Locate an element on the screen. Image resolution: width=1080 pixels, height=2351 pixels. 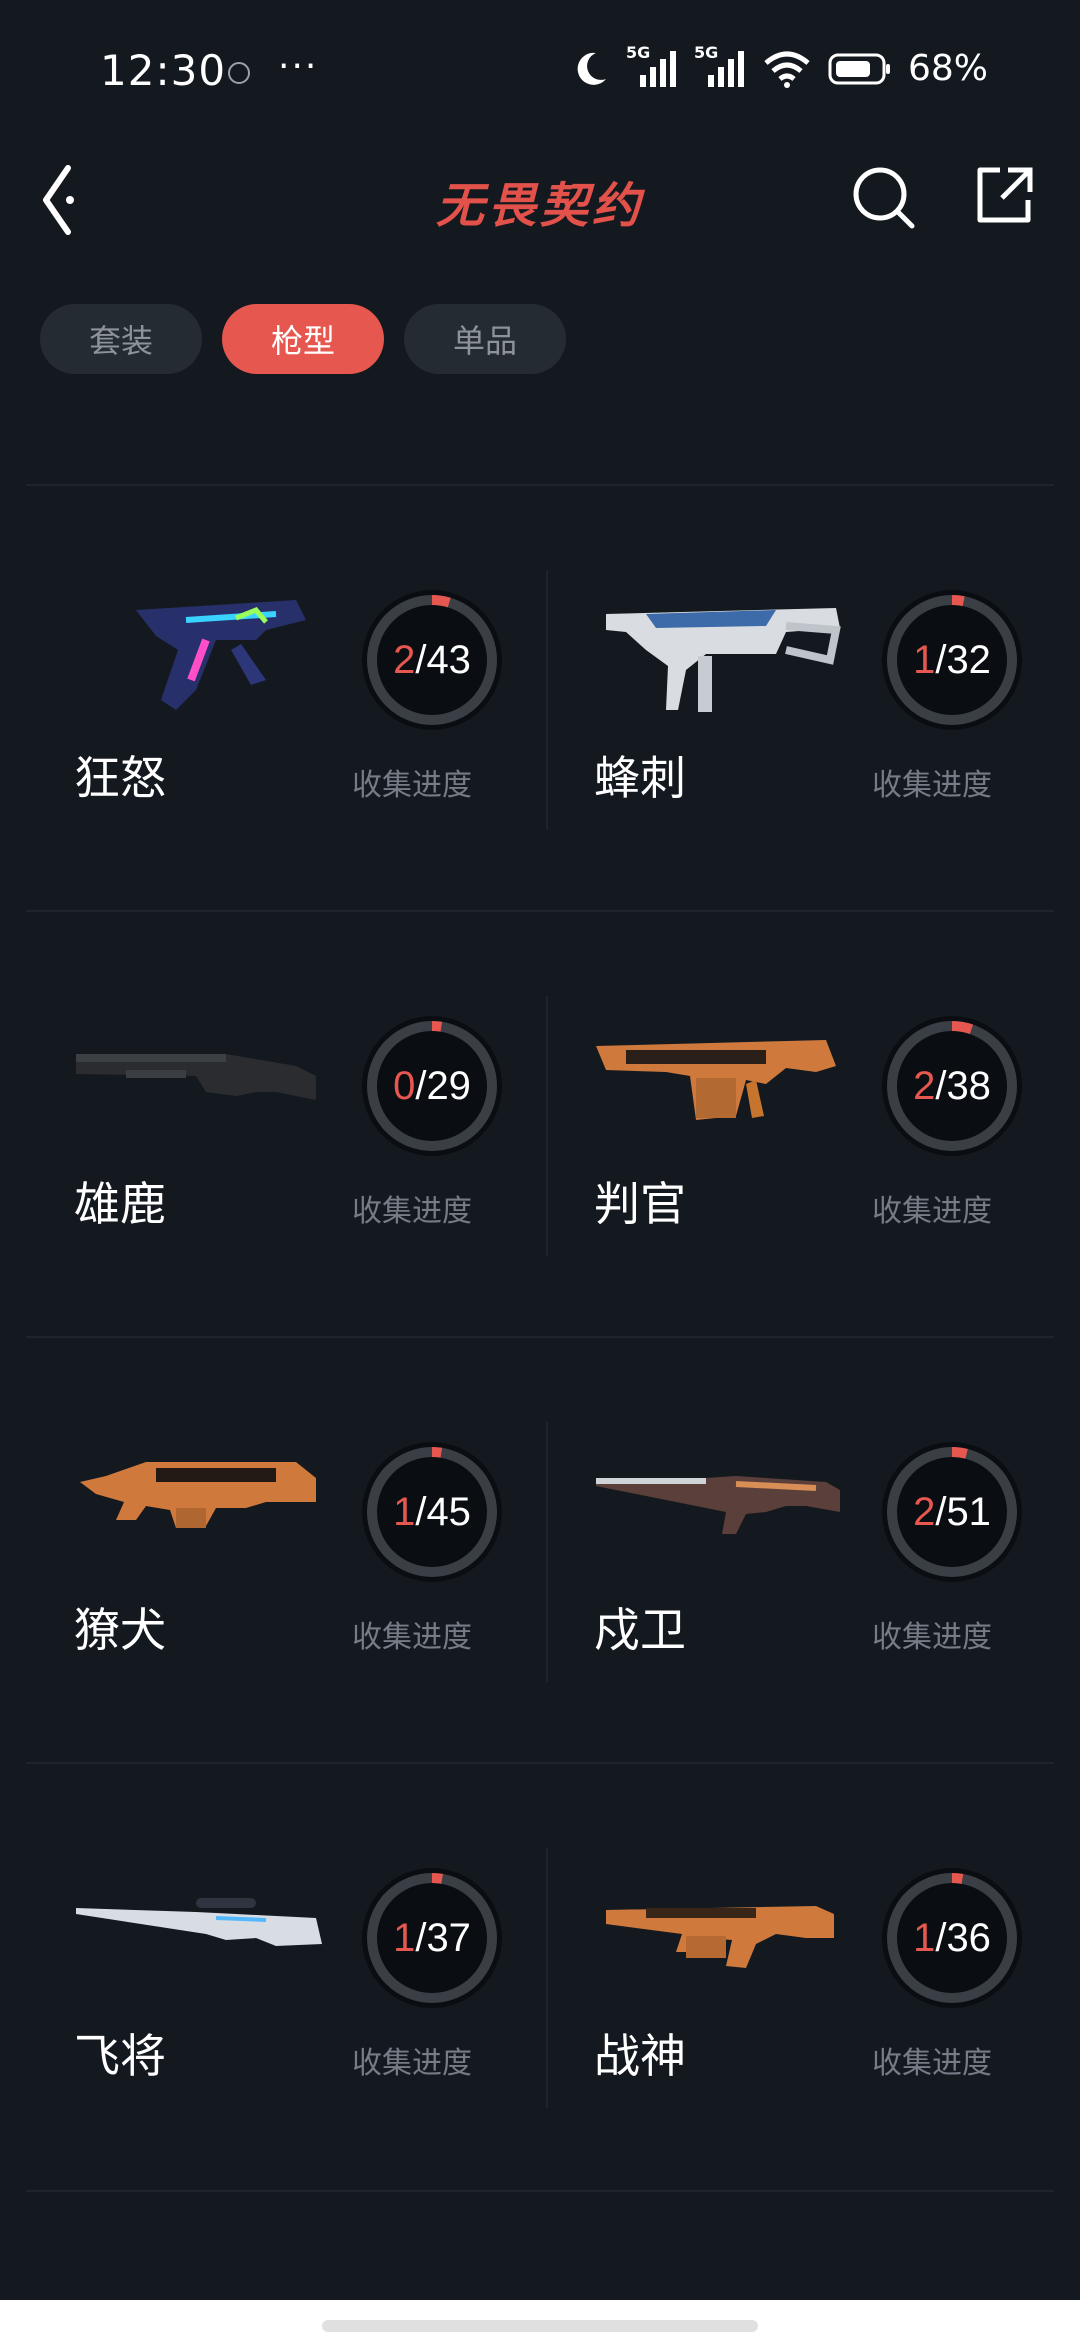
battery-percent: 68% is located at coordinates (947, 68).